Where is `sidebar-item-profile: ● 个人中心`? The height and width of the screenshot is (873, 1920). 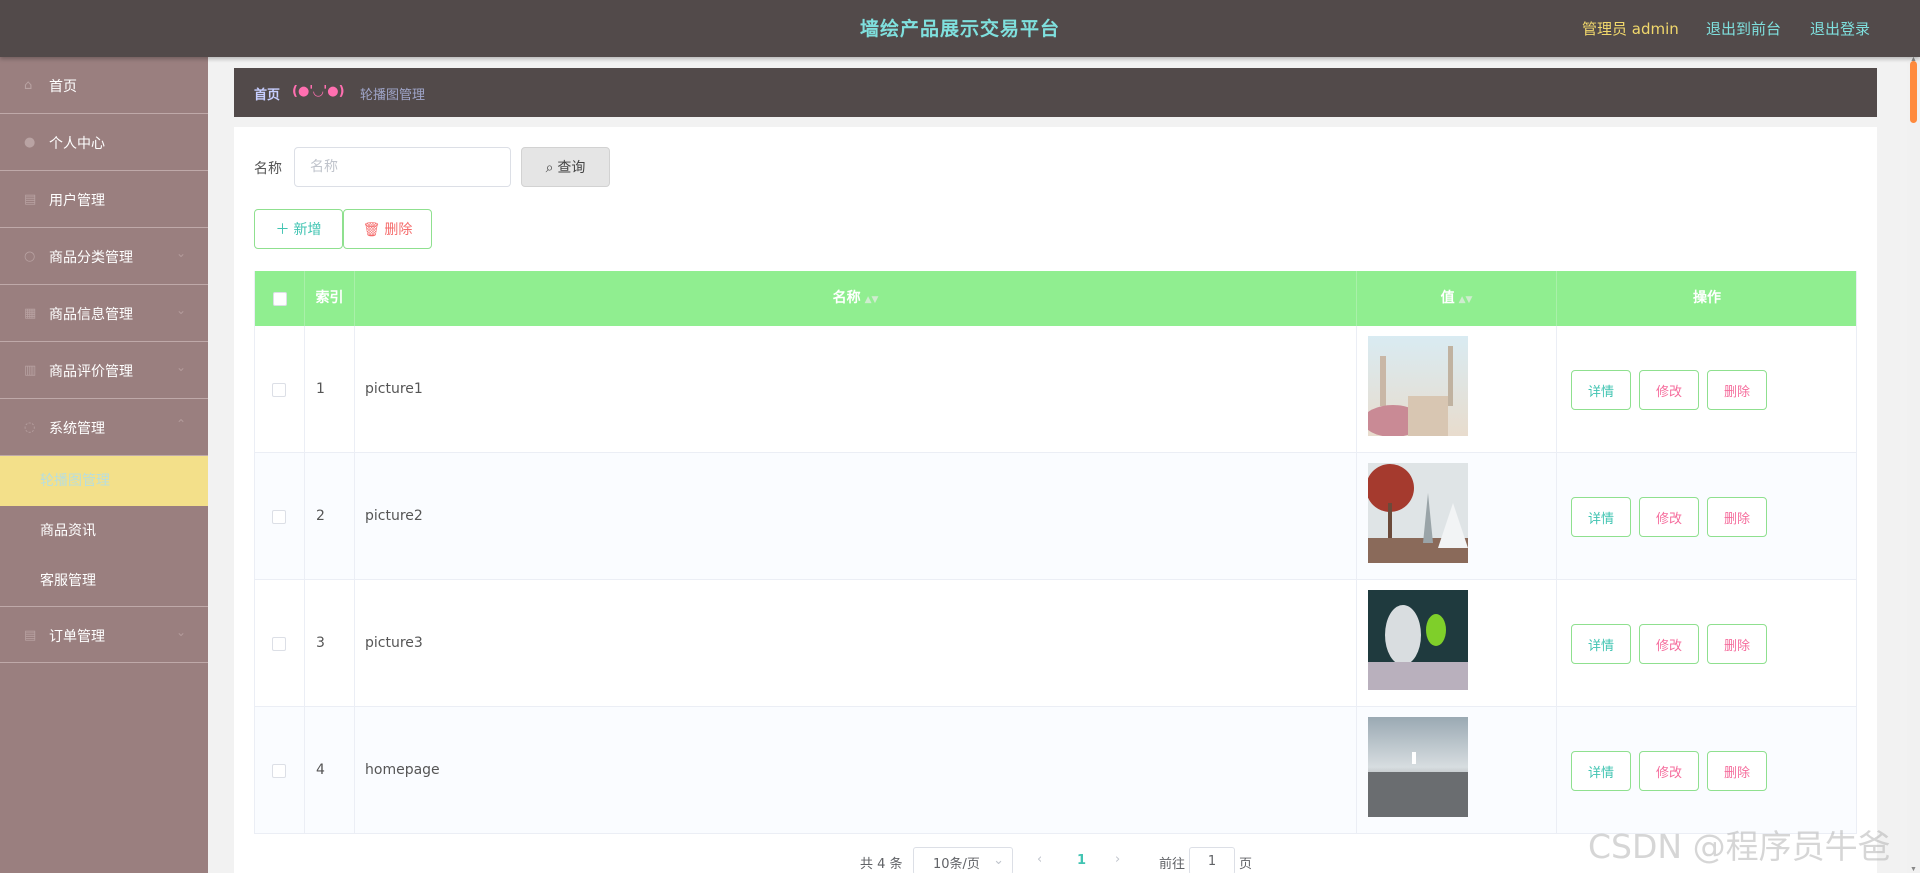 sidebar-item-profile: ● 个人中心 is located at coordinates (104, 142).